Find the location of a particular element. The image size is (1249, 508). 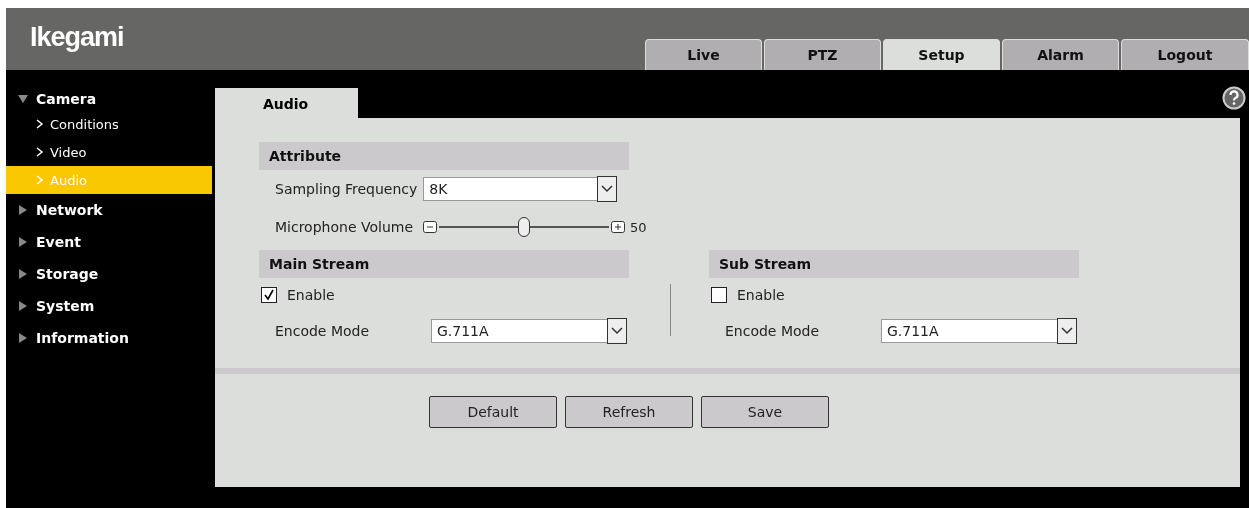

section-header: Attribute is located at coordinates (444, 156).